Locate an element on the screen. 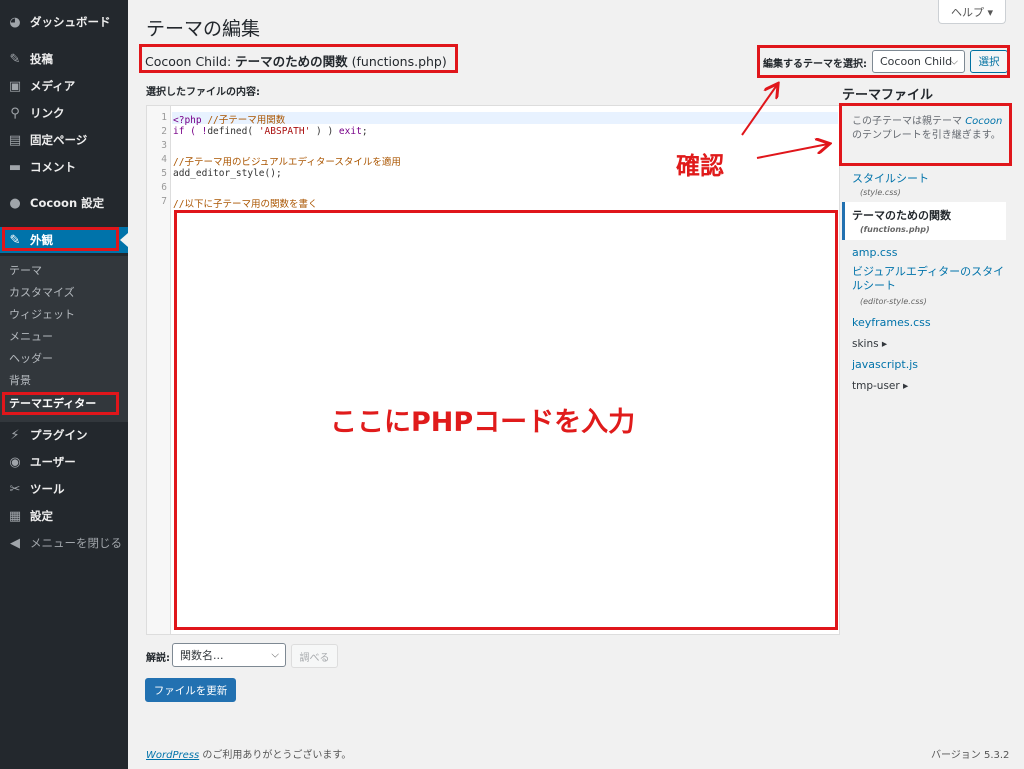 This screenshot has height=769, width=1024. theme-file-sub: (editor-style.css) is located at coordinates (893, 301).